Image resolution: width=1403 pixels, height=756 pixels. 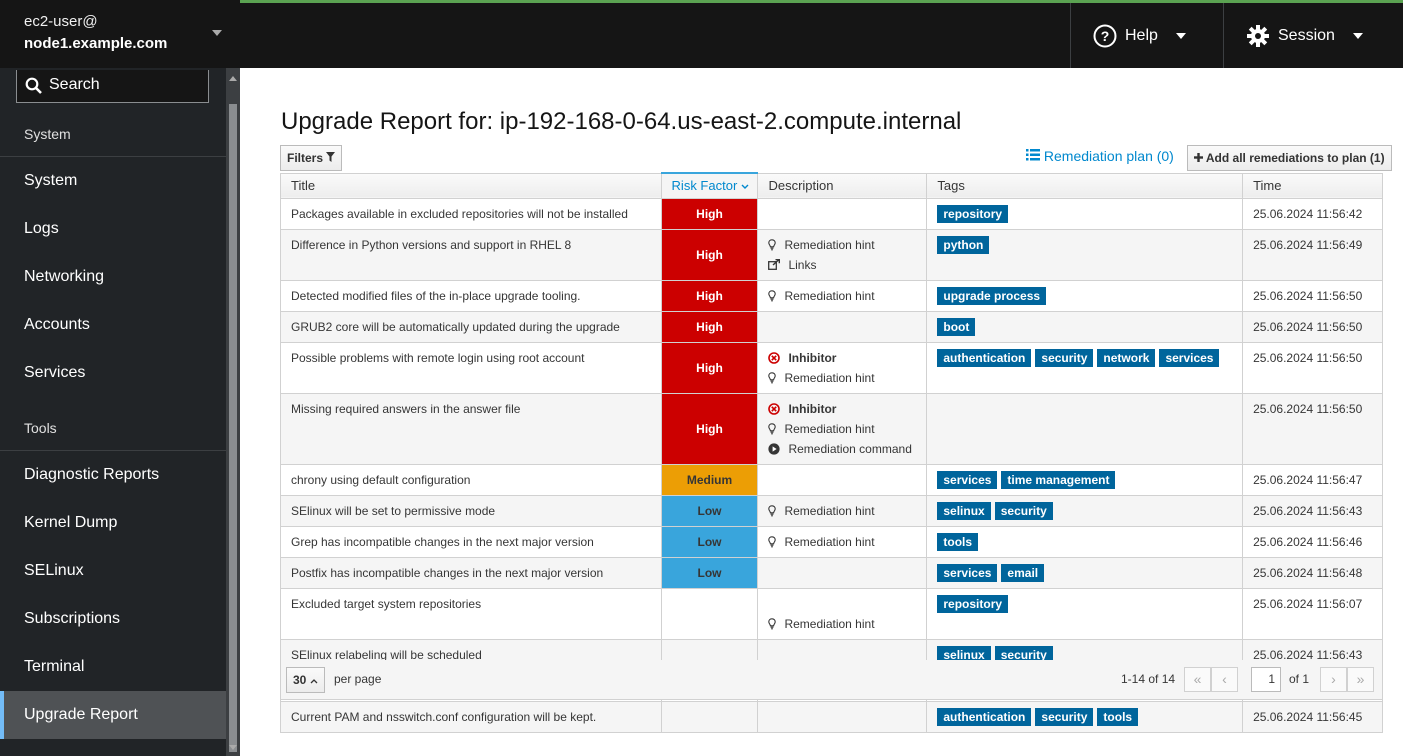 I want to click on sidebar-item-kernel-dump: Kernel Dump, so click(x=113, y=523).